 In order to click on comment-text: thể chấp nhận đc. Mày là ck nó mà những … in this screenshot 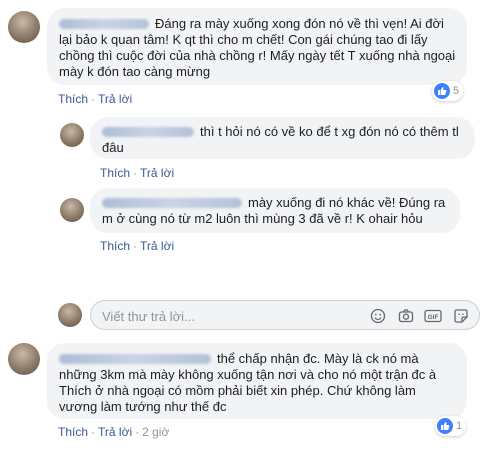, I will do `click(258, 383)`.